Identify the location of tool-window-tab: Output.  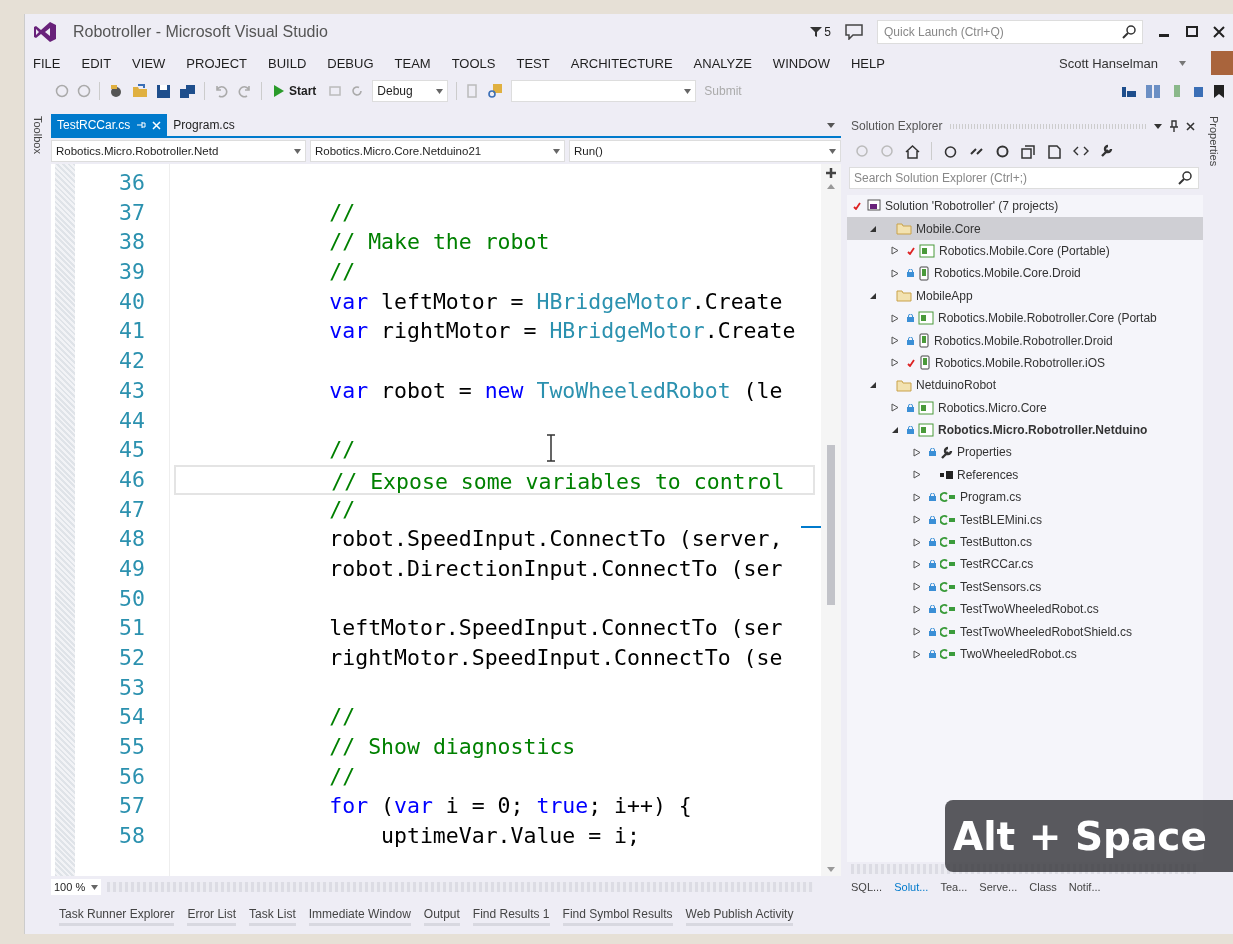
(441, 916).